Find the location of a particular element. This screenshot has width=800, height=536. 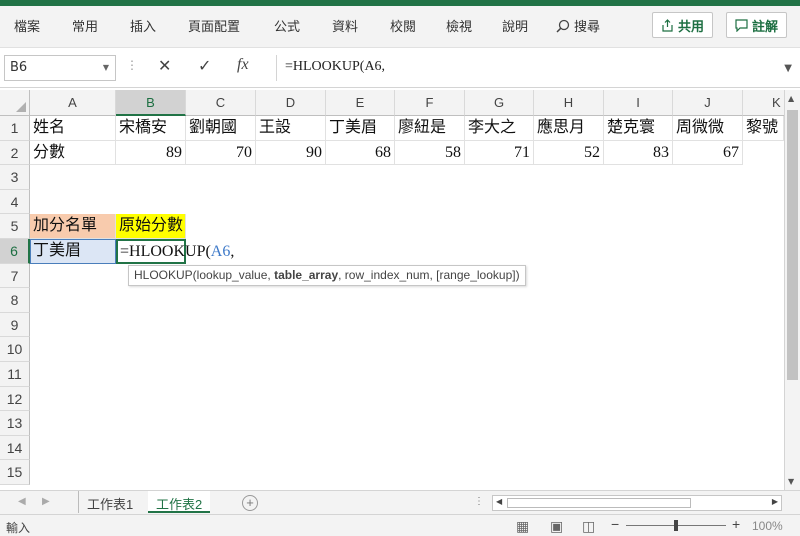

row-header-7: 7 is located at coordinates (15, 276).